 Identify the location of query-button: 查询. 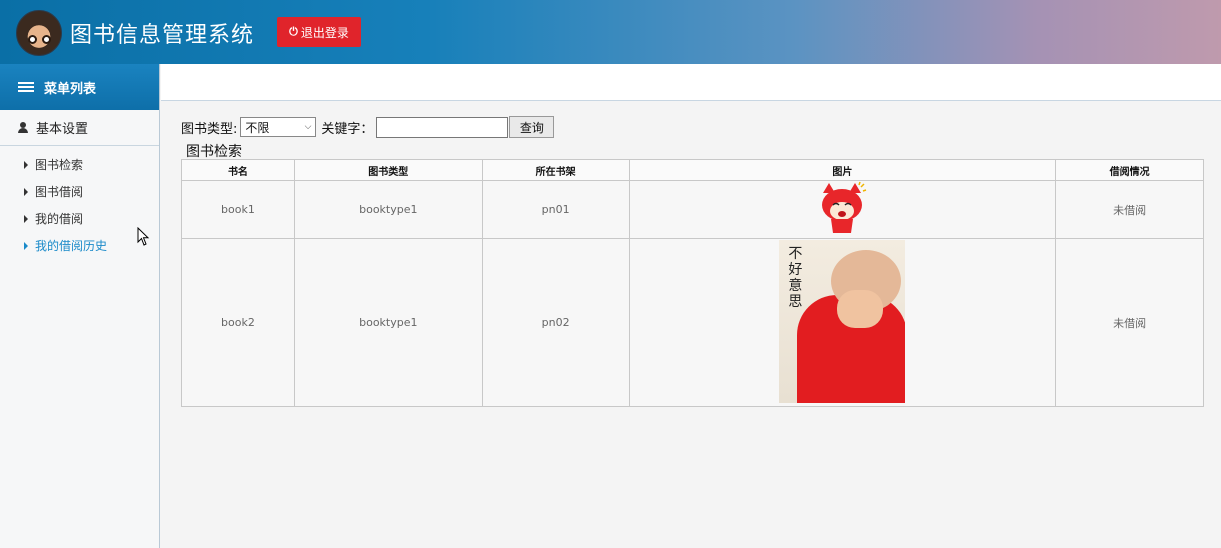
(532, 127).